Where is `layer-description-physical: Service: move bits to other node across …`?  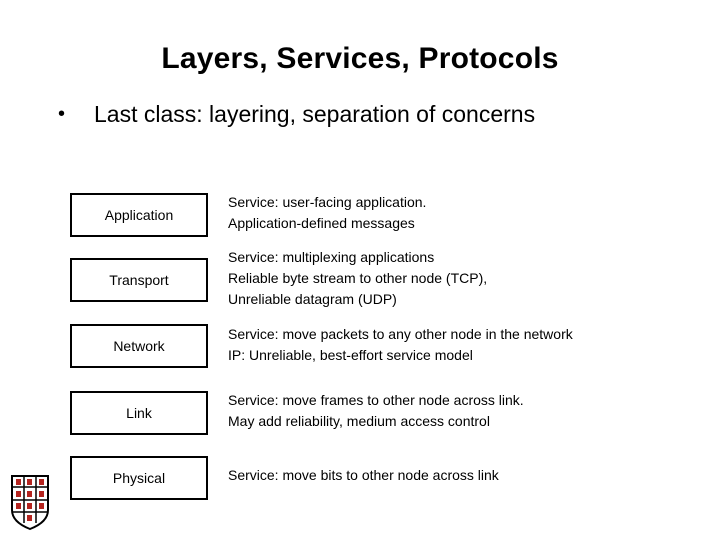
layer-description-physical: Service: move bits to other node across … is located at coordinates (363, 475).